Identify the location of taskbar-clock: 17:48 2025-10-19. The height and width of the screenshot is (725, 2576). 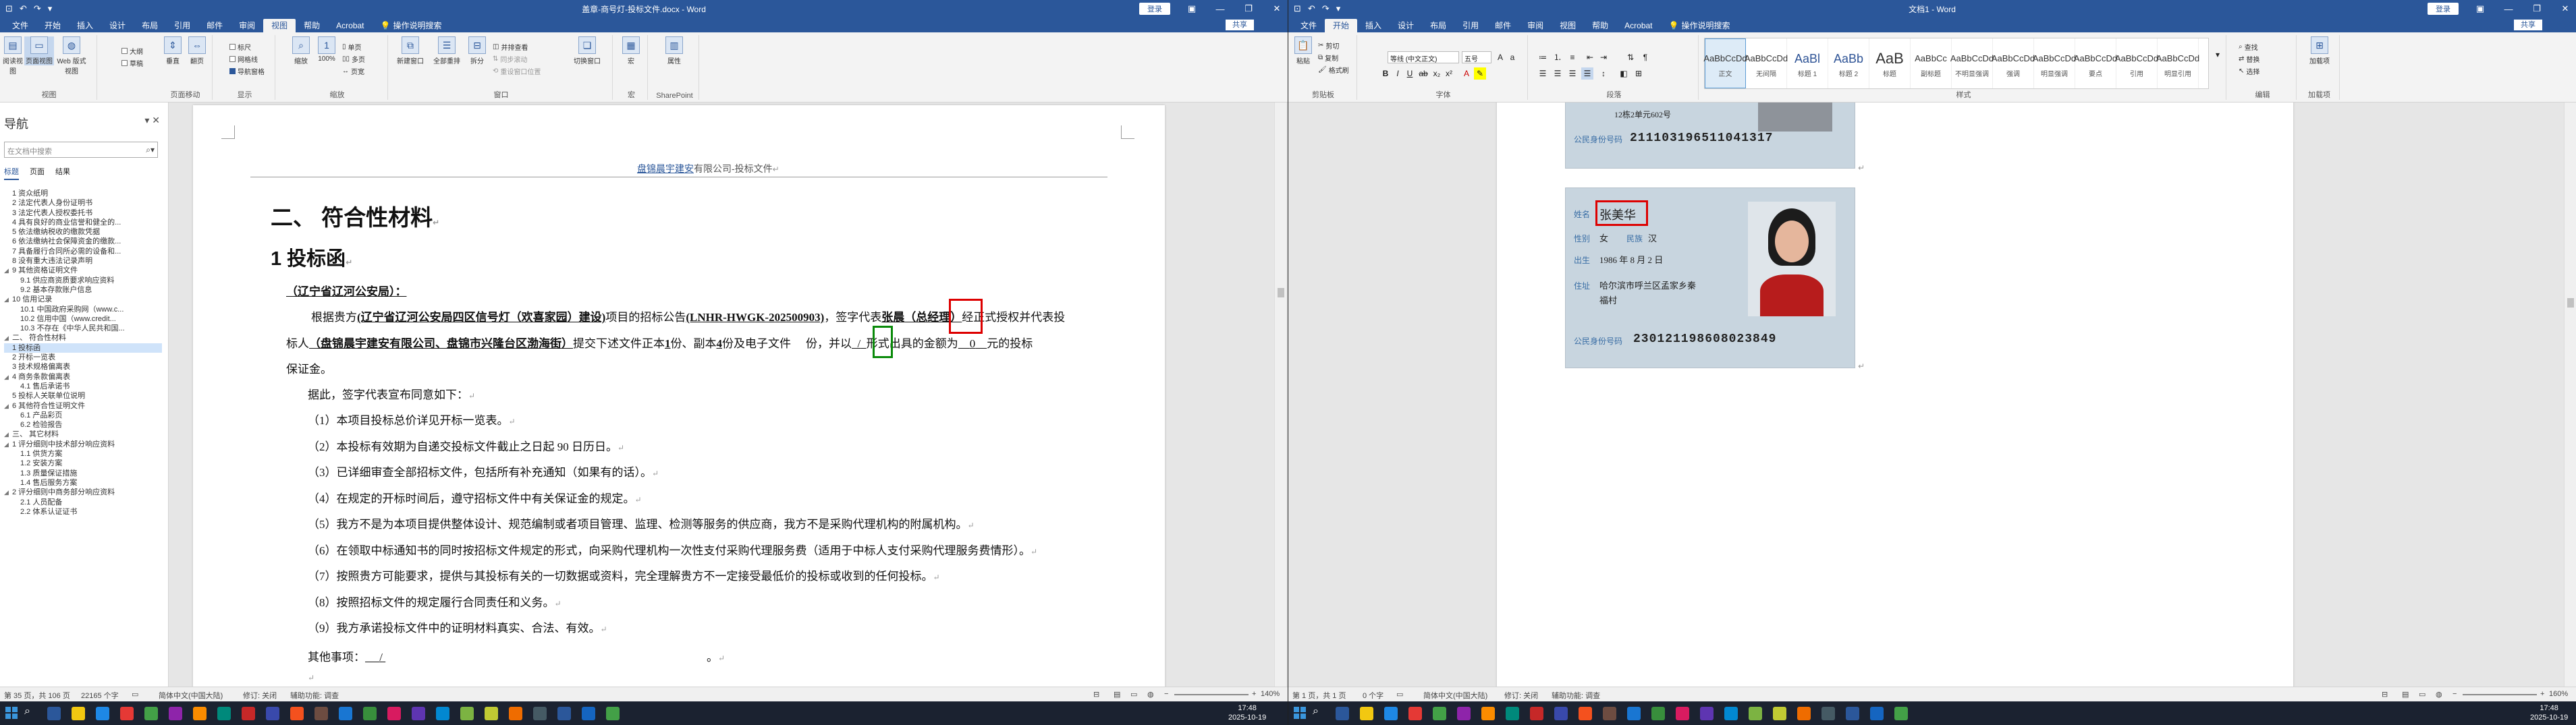
(1247, 712).